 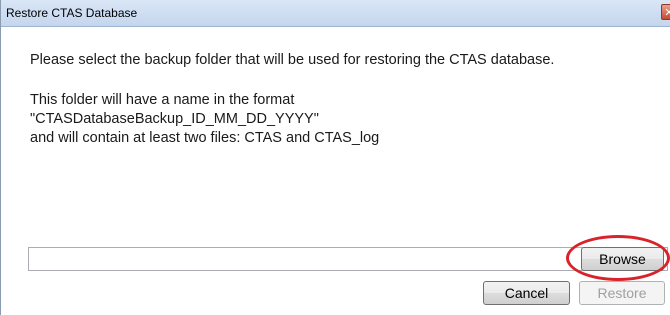 What do you see at coordinates (622, 293) in the screenshot?
I see `restore-button: Restore` at bounding box center [622, 293].